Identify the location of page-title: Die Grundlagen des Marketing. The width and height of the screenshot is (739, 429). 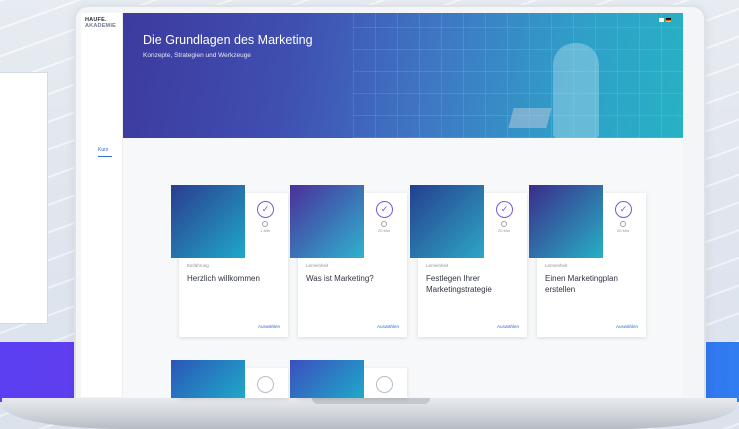
(228, 40).